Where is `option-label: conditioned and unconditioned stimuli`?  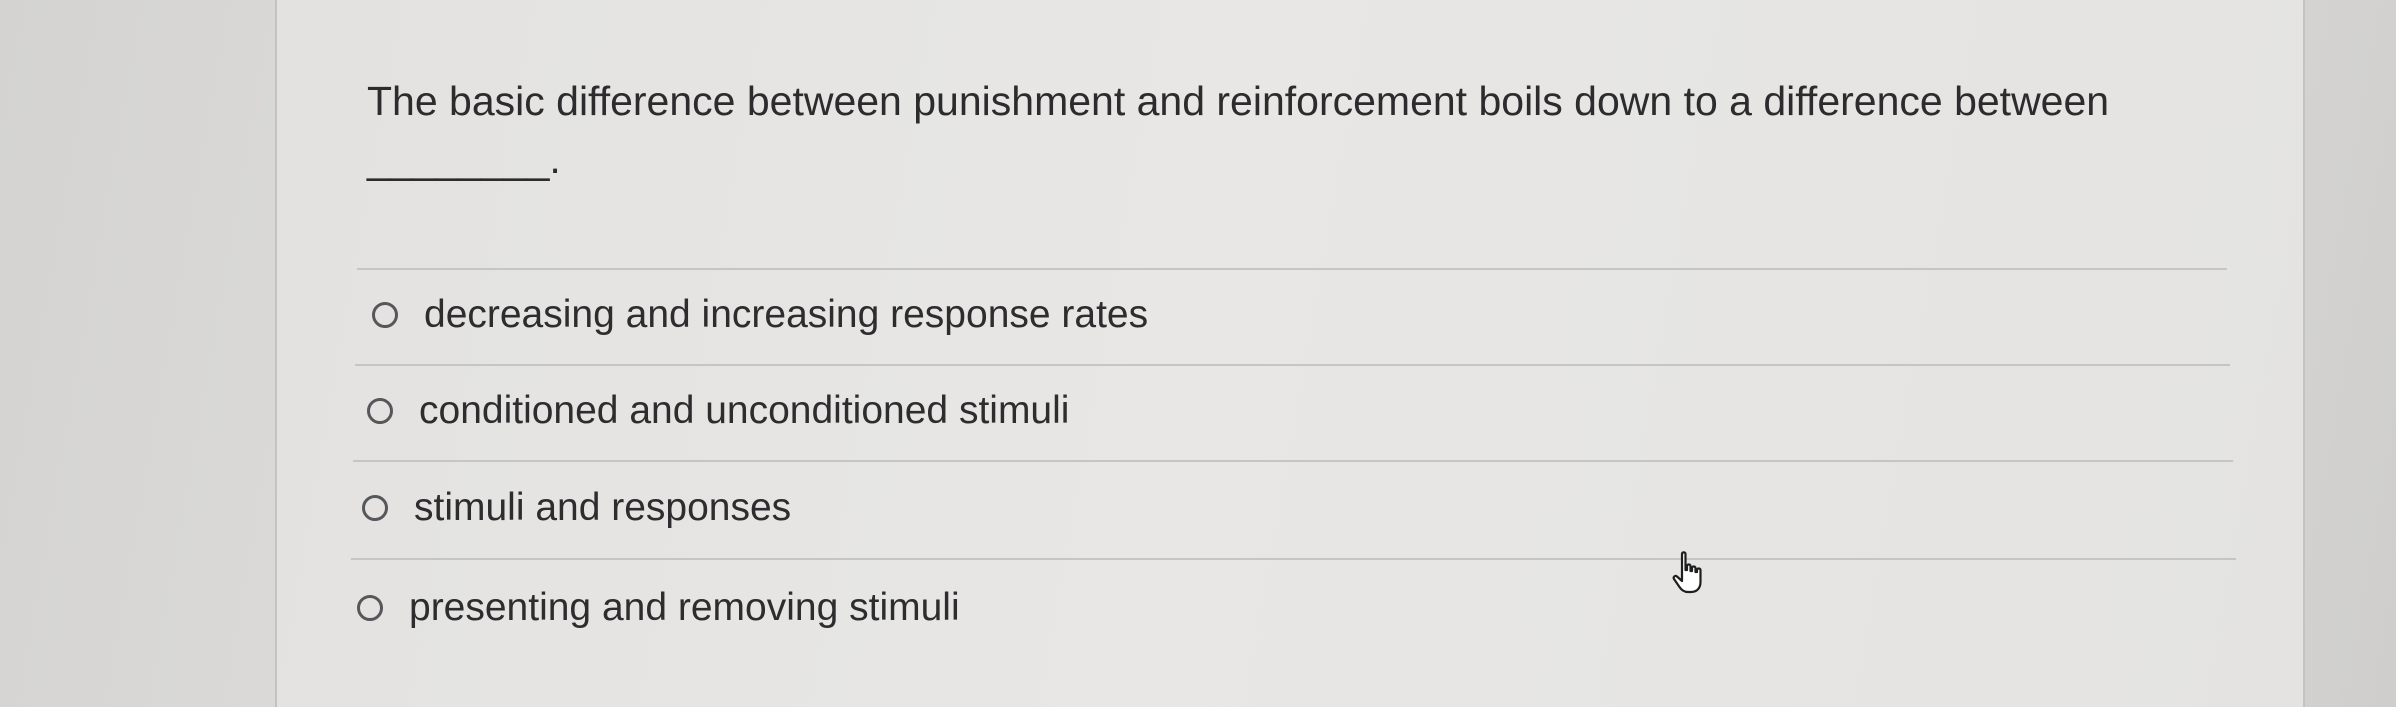 option-label: conditioned and unconditioned stimuli is located at coordinates (744, 410).